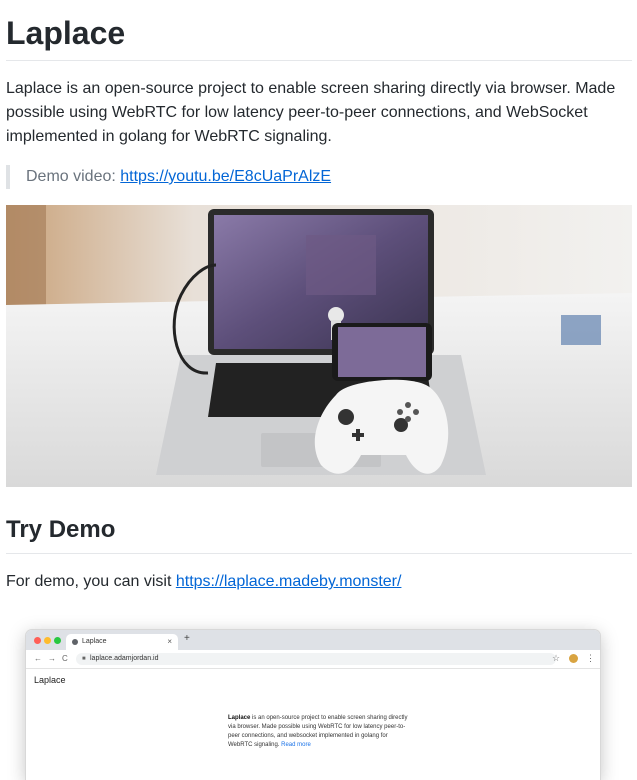 This screenshot has height=780, width=637. I want to click on new-tab-icon: +, so click(187, 638).